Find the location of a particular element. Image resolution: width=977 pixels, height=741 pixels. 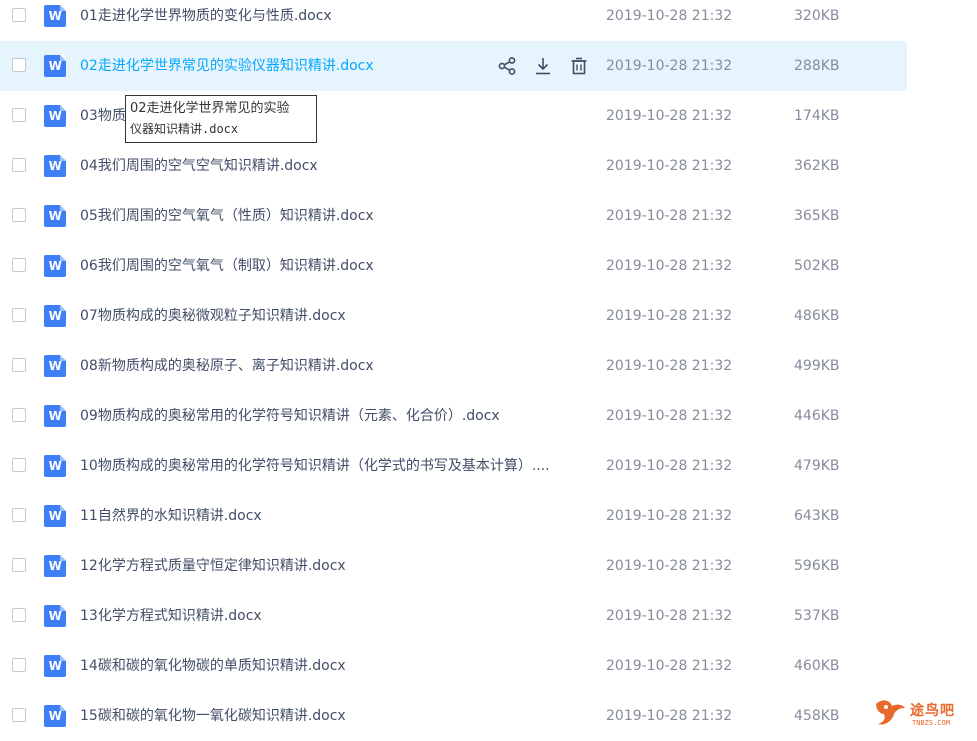

file-name-link: 13化学方程式知识精讲.docx is located at coordinates (171, 616).